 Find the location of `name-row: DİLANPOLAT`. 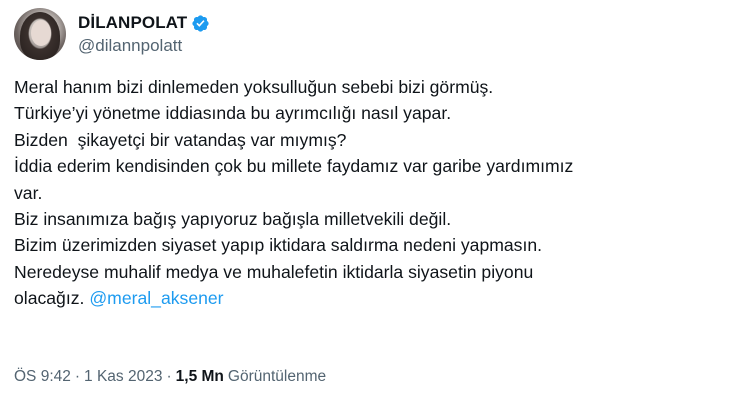

name-row: DİLANPOLAT is located at coordinates (144, 23).